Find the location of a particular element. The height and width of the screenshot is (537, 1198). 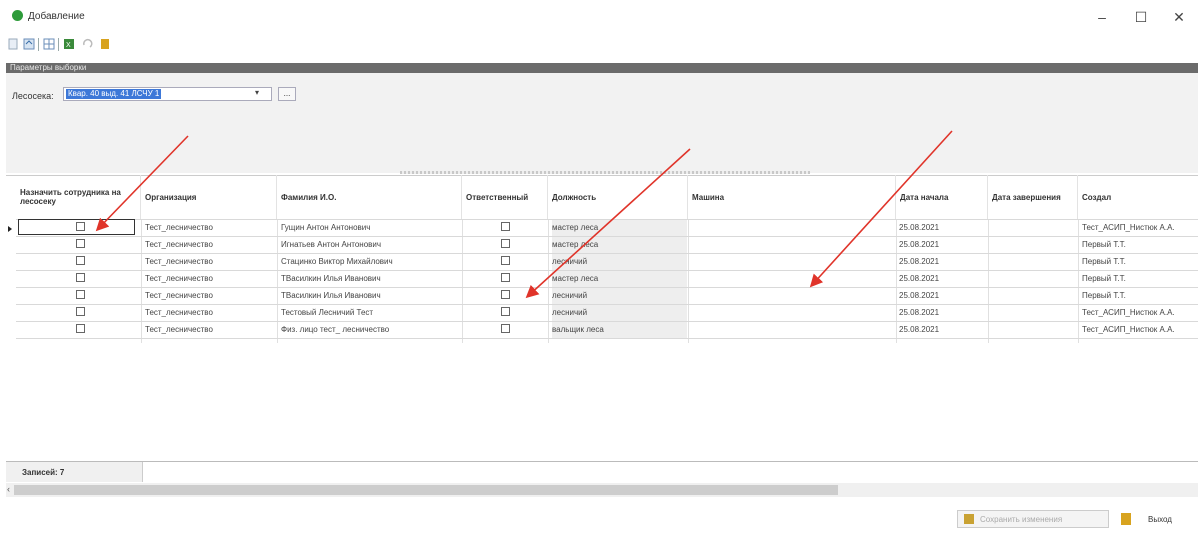

scroll-left-icon: ‹ is located at coordinates (8, 489).